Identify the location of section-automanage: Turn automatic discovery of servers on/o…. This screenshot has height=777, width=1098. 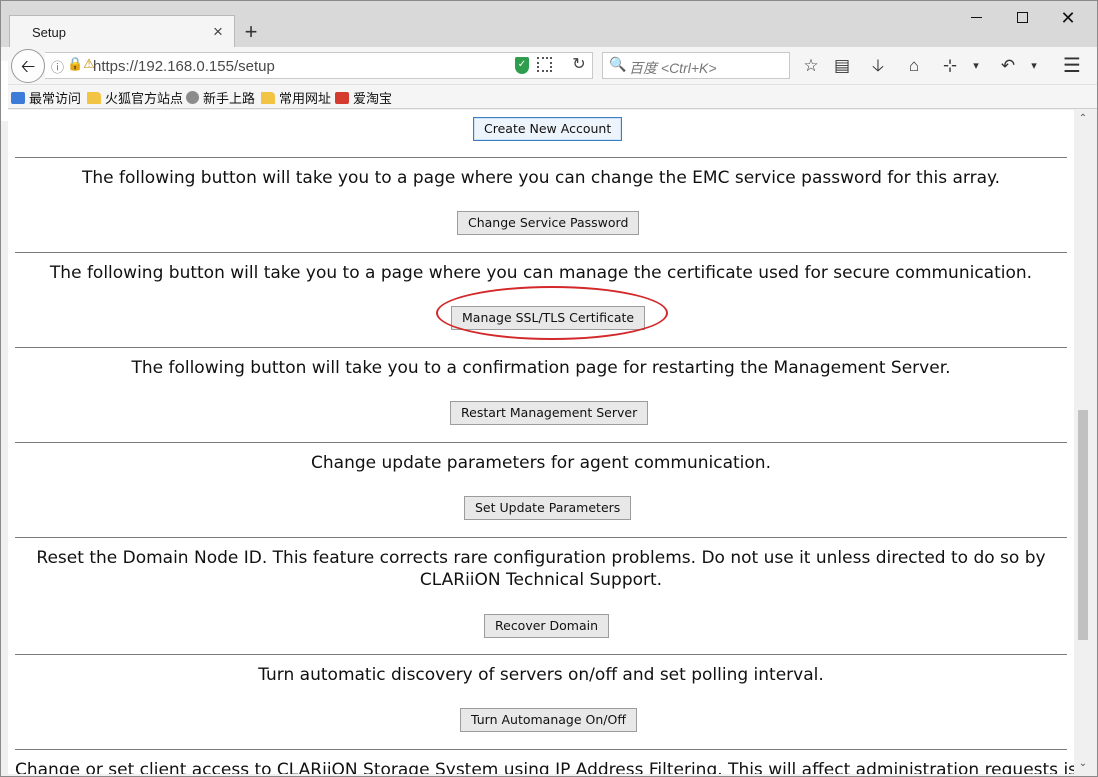
(541, 675).